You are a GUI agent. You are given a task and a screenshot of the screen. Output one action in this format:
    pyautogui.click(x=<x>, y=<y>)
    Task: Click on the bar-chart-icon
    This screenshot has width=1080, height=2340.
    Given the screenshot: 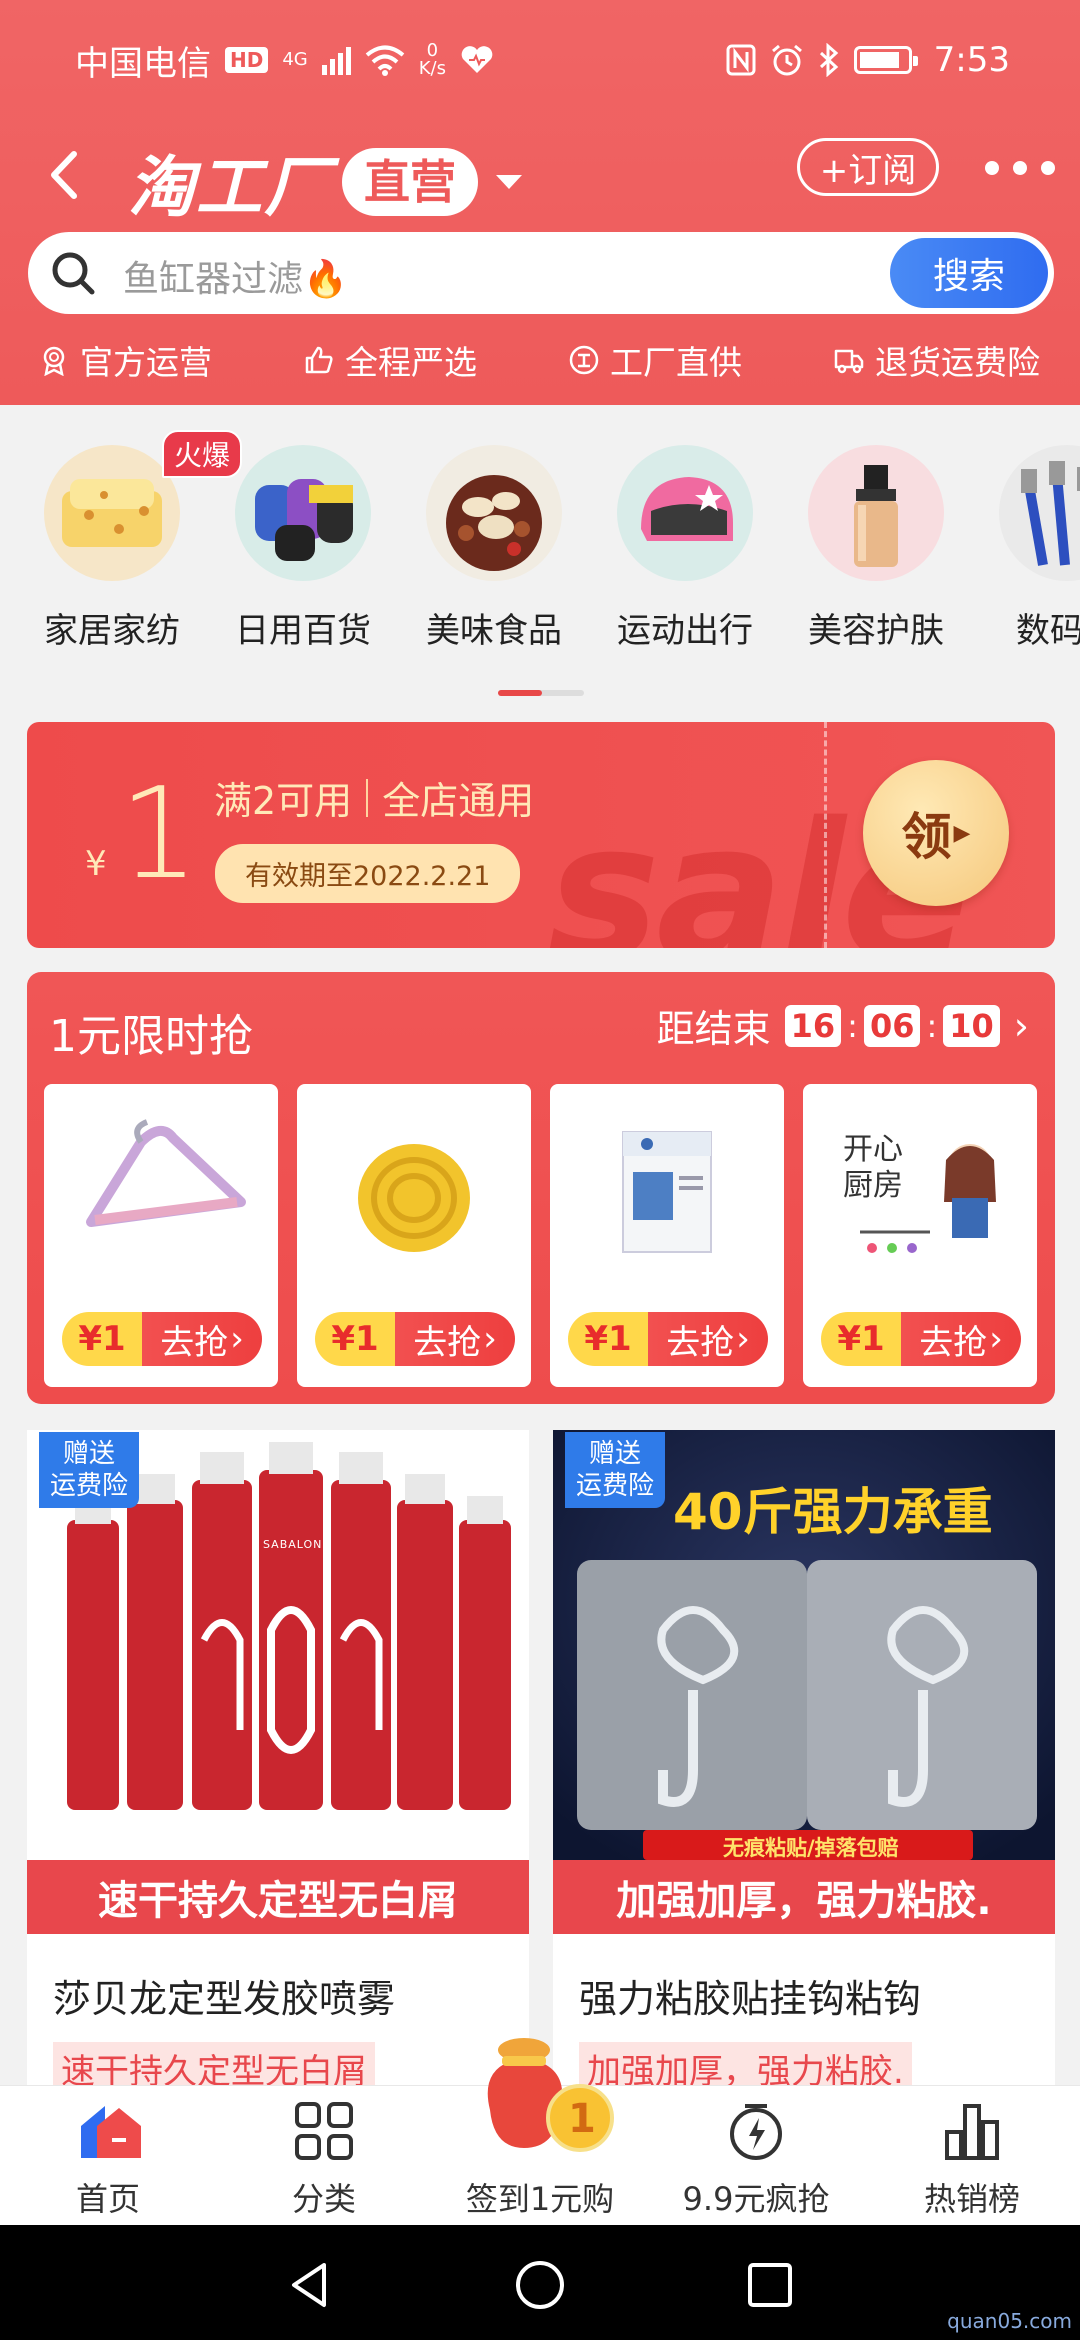 What is the action you would take?
    pyautogui.click(x=972, y=2132)
    